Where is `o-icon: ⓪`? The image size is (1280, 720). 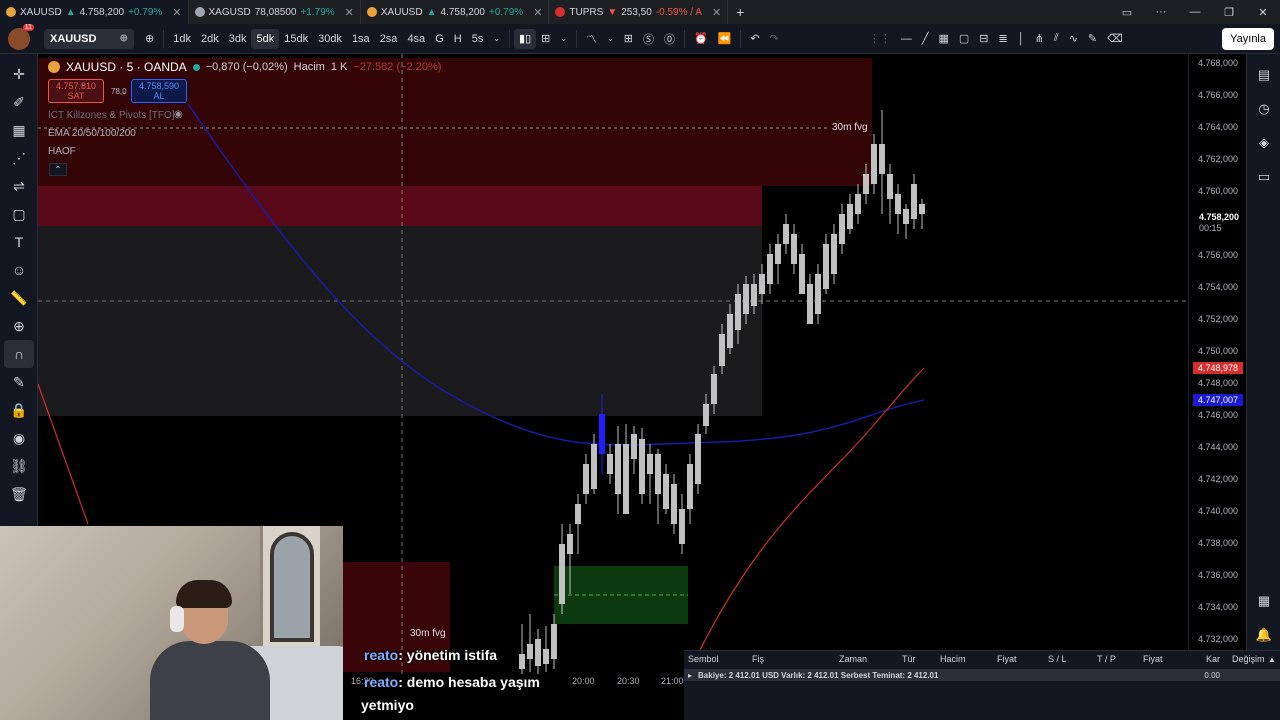
o-icon: ⓪ is located at coordinates (669, 39).